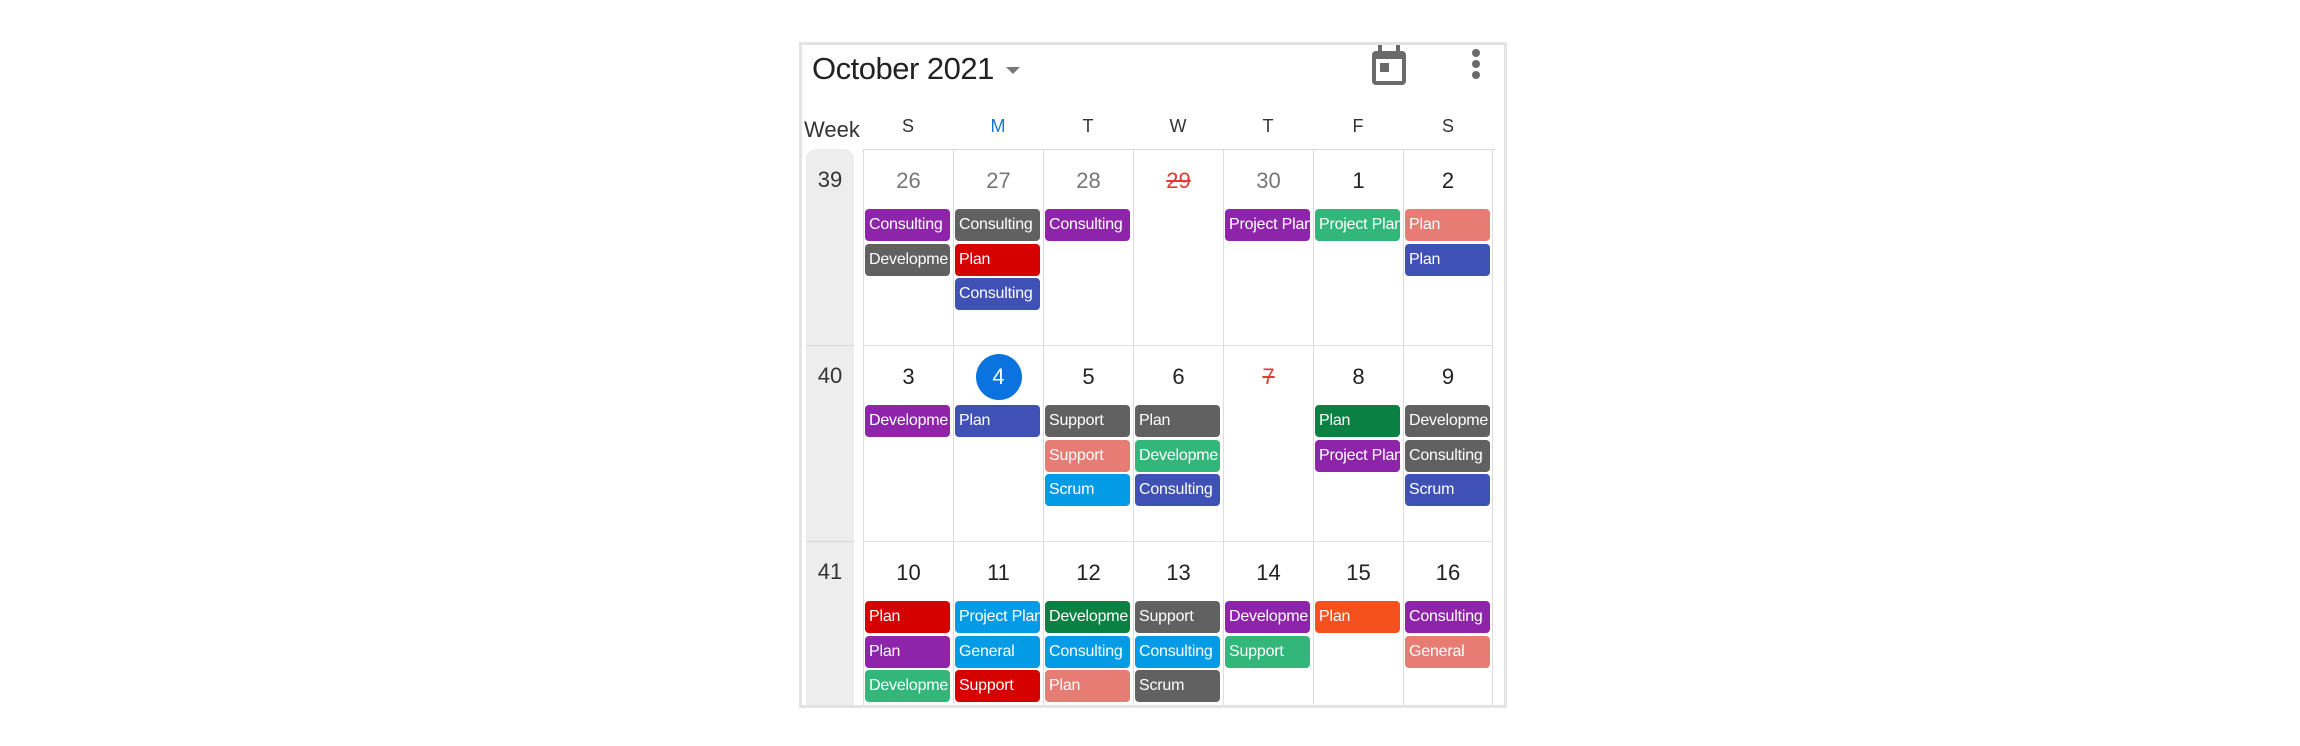 Image resolution: width=2300 pixels, height=746 pixels. I want to click on day-cell: 6 Plan Developme Consulting, so click(1178, 444).